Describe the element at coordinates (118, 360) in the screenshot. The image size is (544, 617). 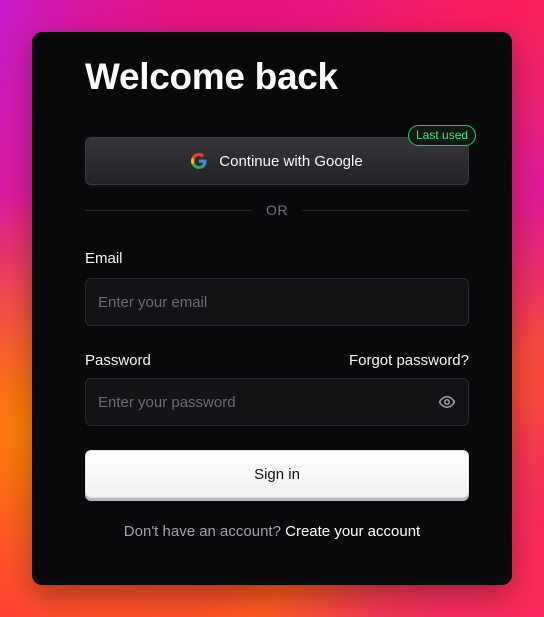
I see `password-label: Password` at that location.